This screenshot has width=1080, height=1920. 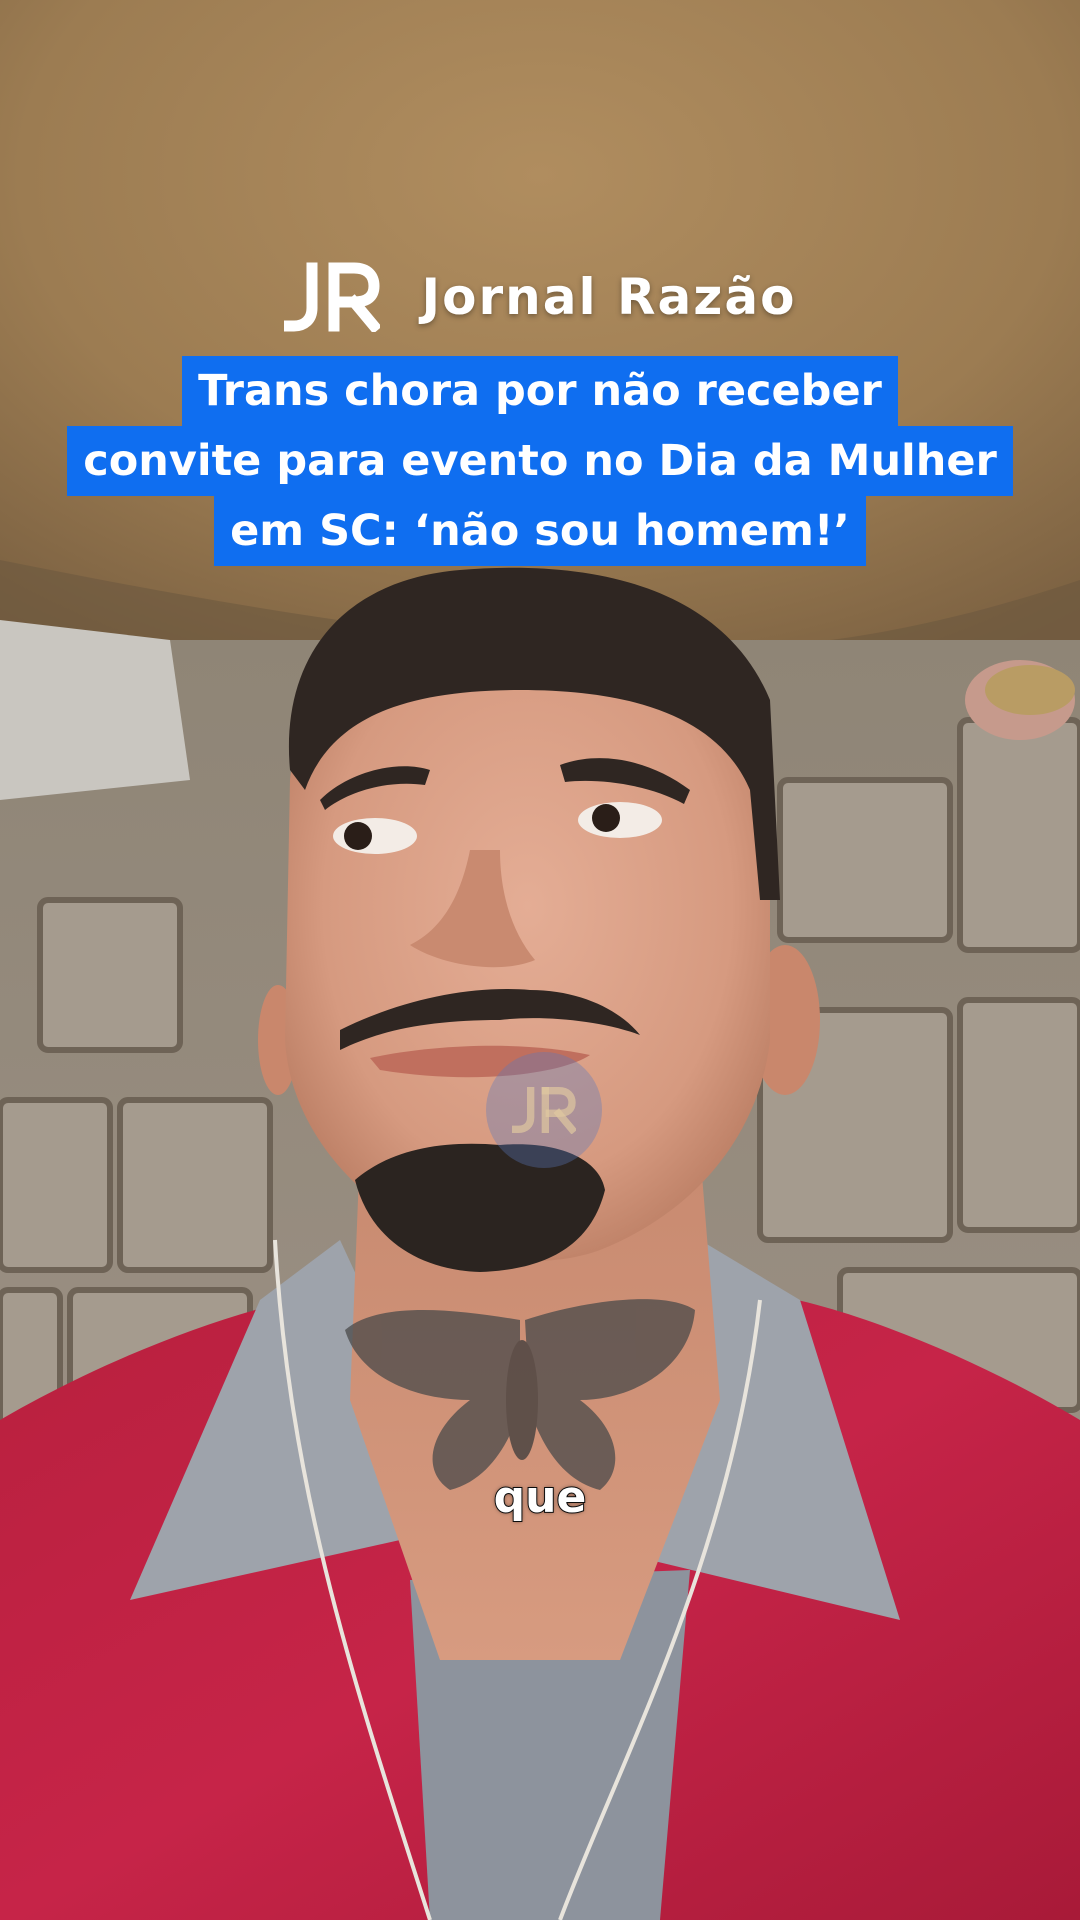 I want to click on jr-logo-icon, so click(x=331, y=297).